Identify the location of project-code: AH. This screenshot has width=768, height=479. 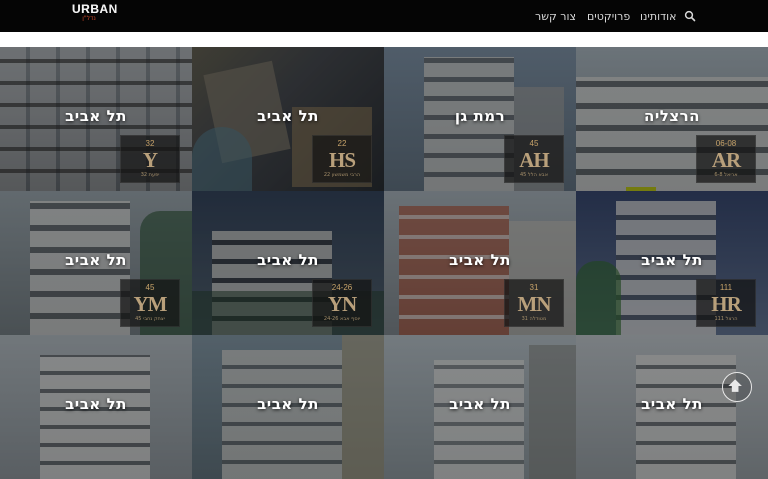
(534, 160).